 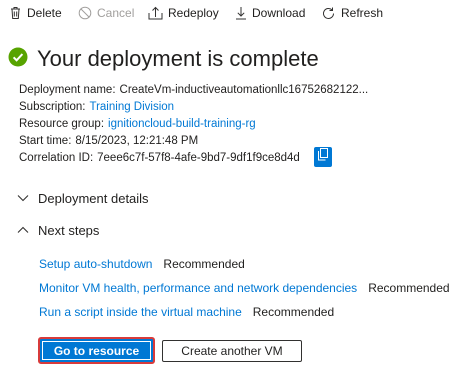 What do you see at coordinates (69, 230) in the screenshot?
I see `next-steps-title: Next steps` at bounding box center [69, 230].